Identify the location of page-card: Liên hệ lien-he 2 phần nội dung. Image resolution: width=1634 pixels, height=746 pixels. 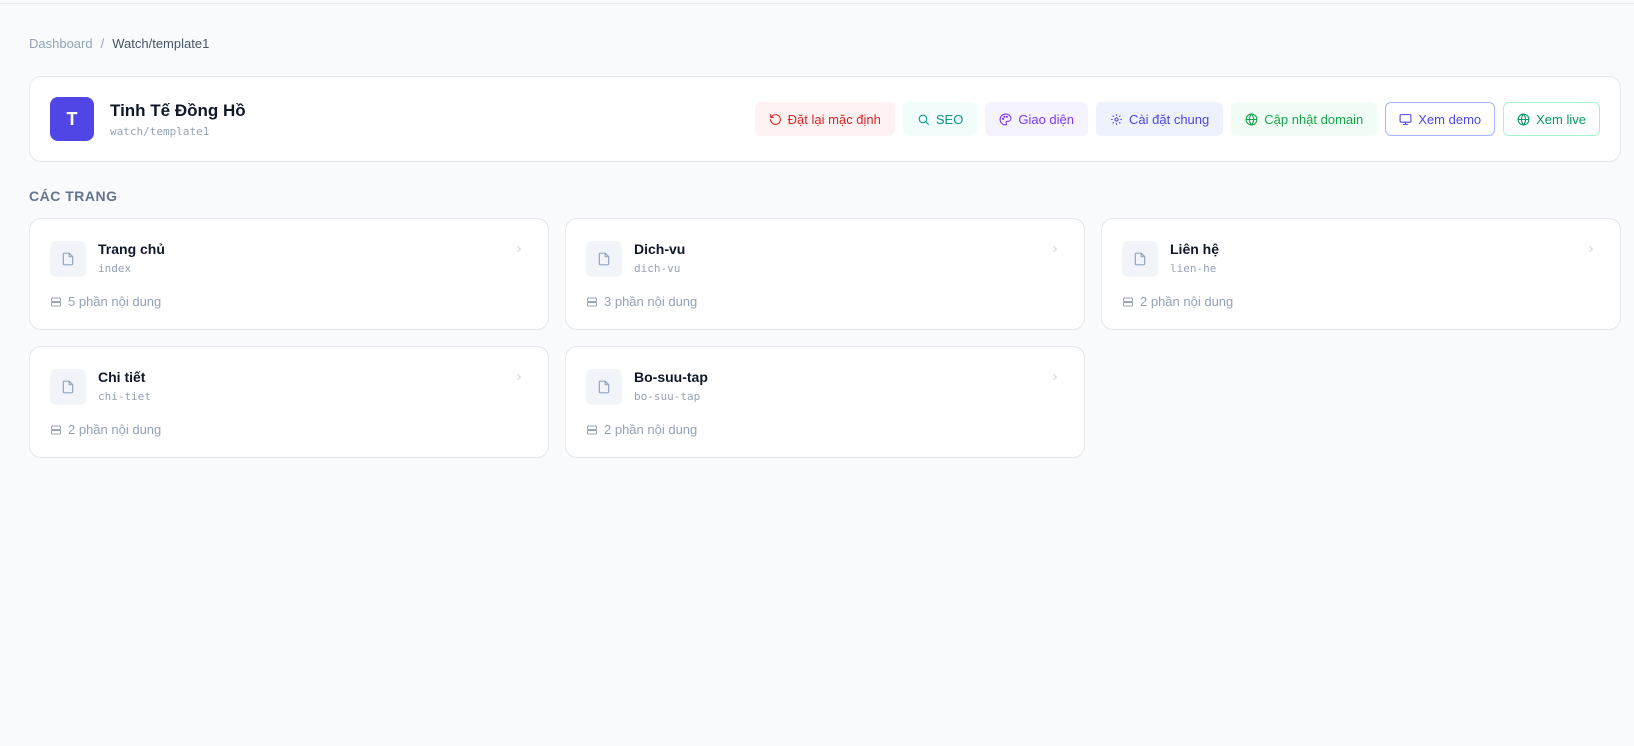
(1361, 274).